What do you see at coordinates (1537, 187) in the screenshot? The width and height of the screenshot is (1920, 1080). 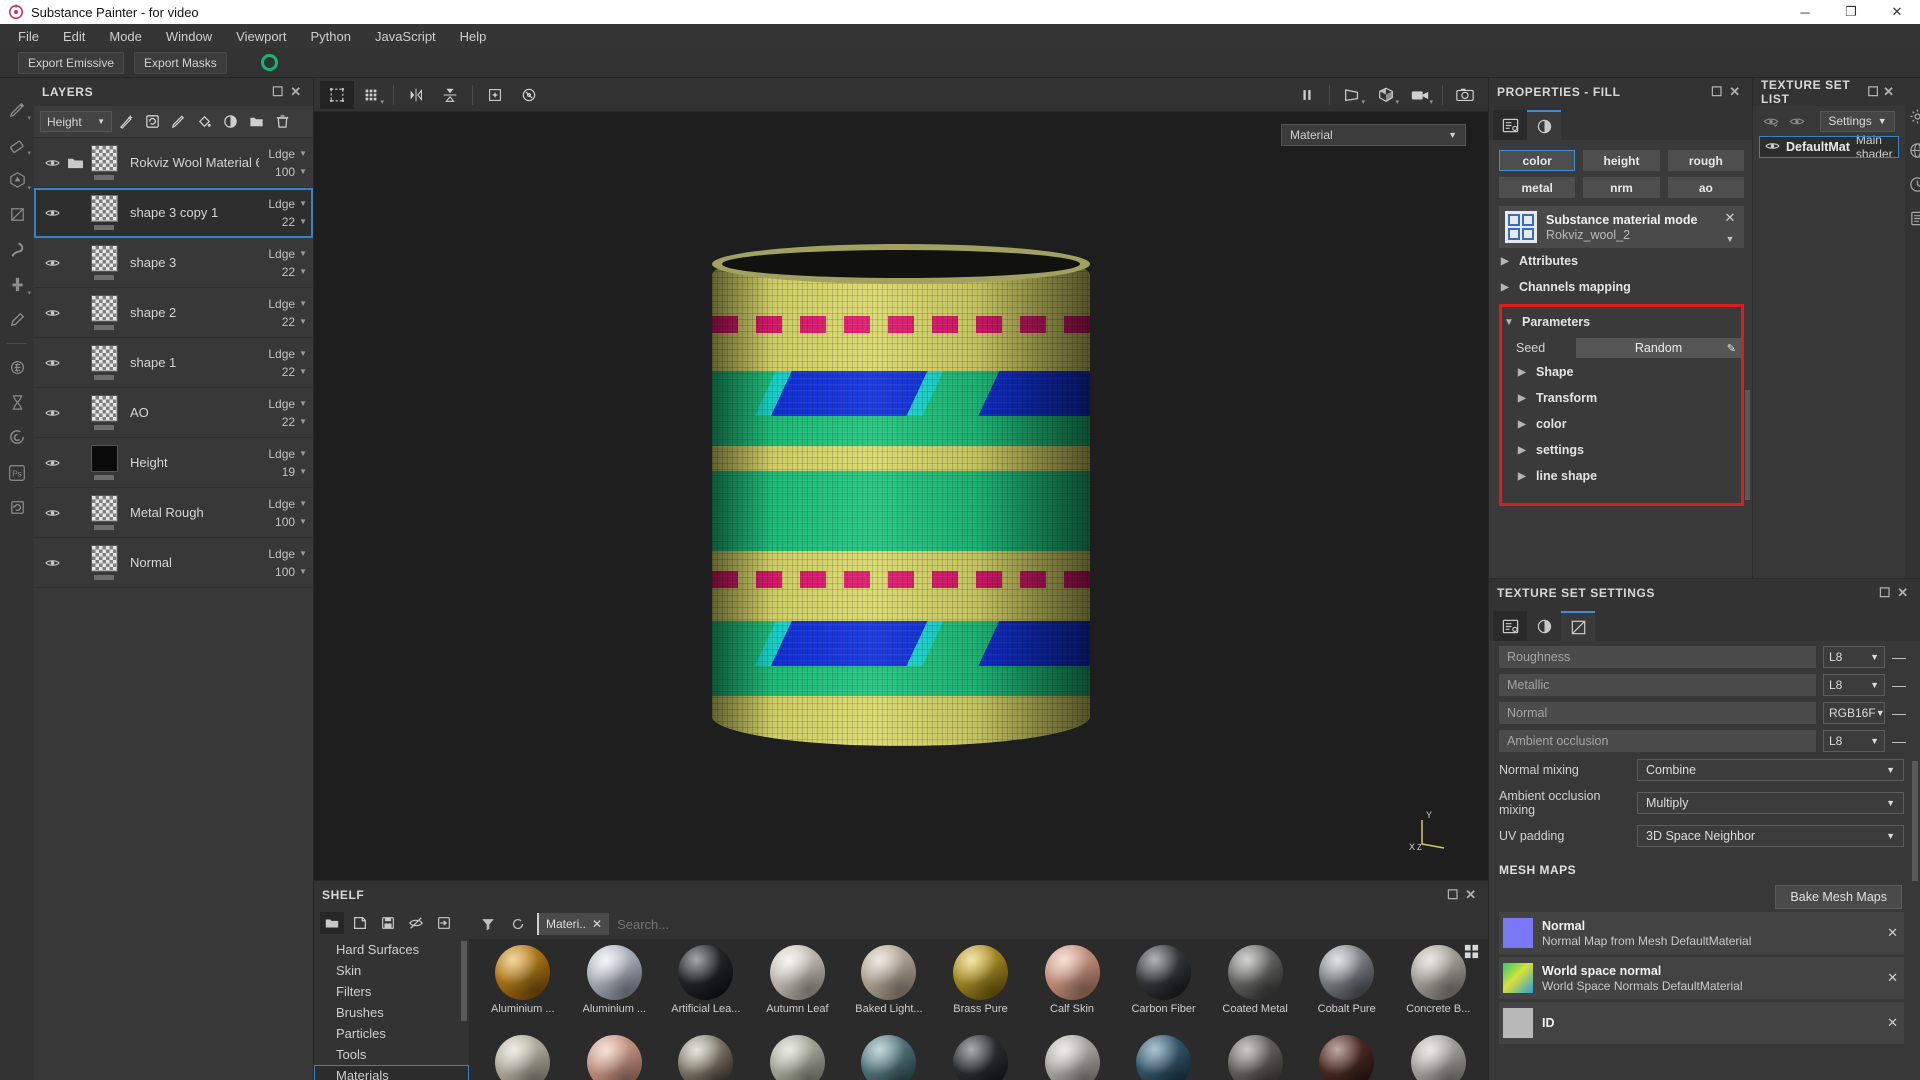 I see `channel-metal-button: metal` at bounding box center [1537, 187].